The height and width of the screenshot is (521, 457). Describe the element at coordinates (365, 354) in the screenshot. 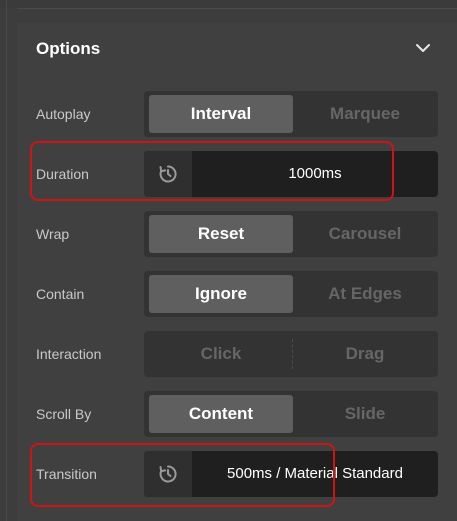

I see `interaction-option-drag: Drag` at that location.